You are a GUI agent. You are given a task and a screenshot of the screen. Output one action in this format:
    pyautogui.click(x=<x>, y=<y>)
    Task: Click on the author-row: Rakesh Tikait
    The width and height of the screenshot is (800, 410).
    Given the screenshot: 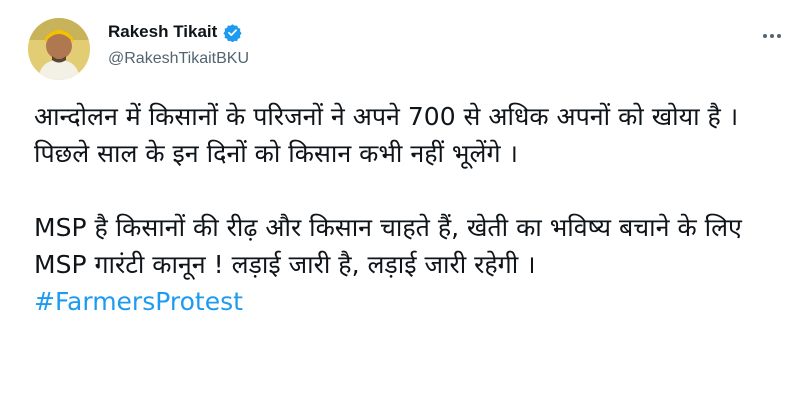 What is the action you would take?
    pyautogui.click(x=175, y=32)
    